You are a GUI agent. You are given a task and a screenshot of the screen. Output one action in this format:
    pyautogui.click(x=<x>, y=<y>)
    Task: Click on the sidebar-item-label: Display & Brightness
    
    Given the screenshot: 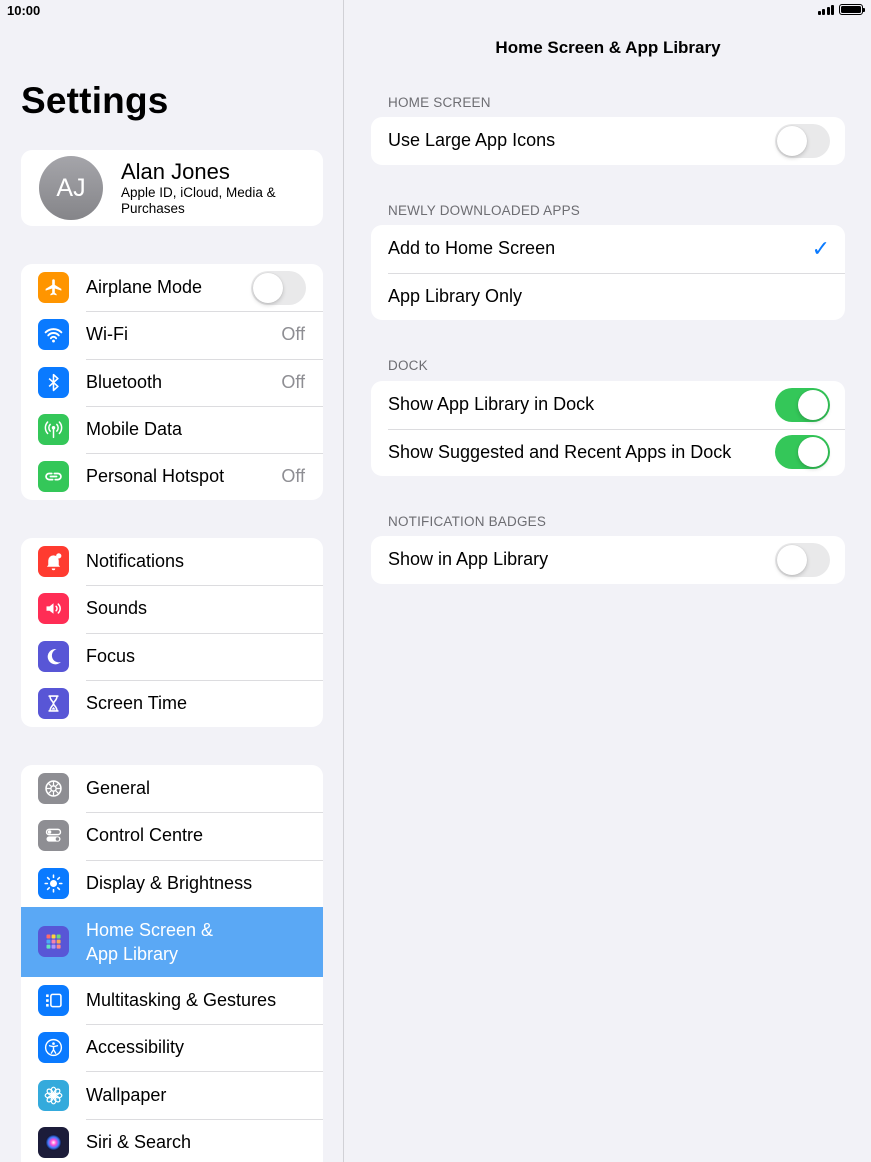 What is the action you would take?
    pyautogui.click(x=169, y=882)
    